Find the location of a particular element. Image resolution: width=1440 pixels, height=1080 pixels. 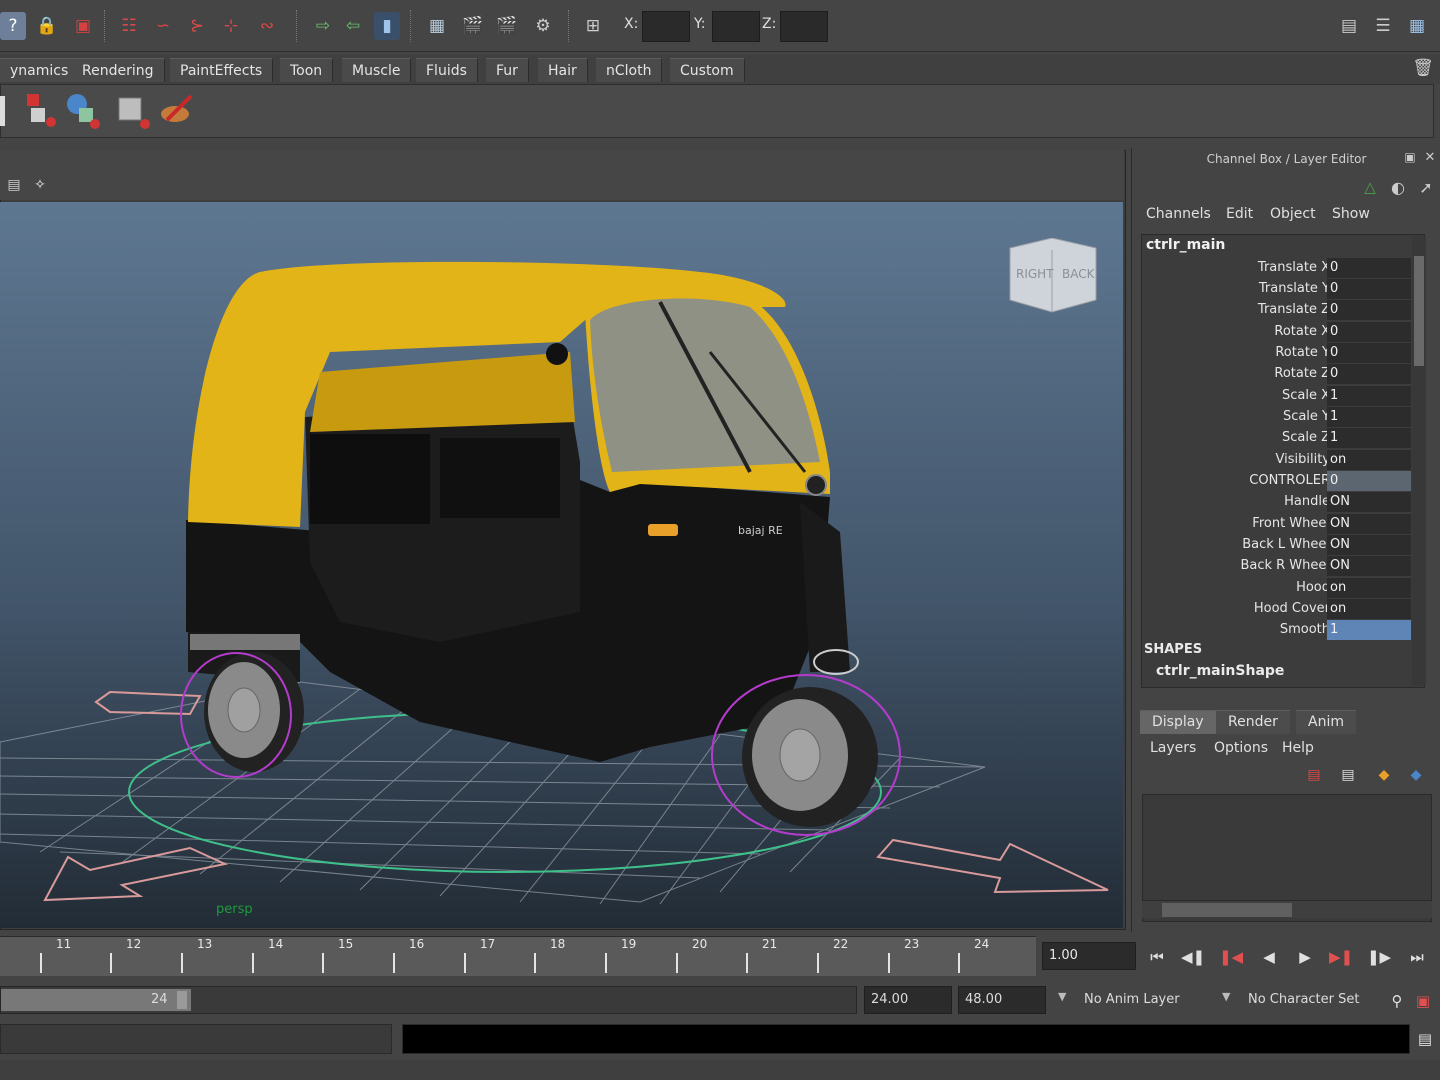

snap-curve-icon: ∽ is located at coordinates (163, 26).